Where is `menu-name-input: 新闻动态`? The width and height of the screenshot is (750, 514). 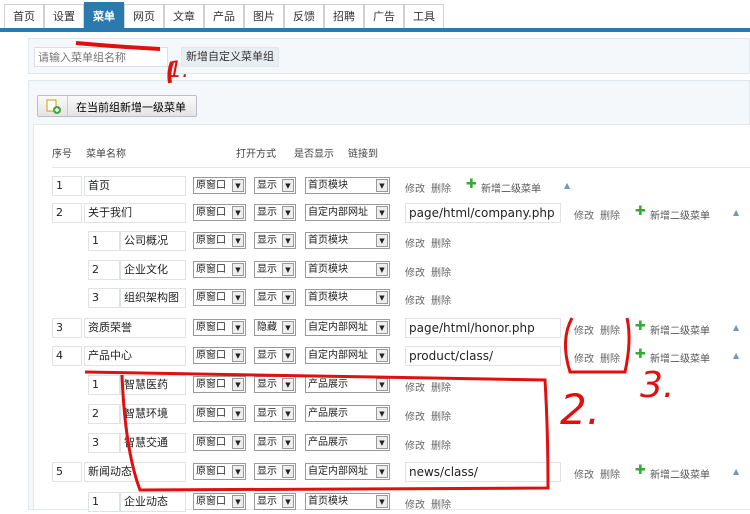
menu-name-input: 新闻动态 is located at coordinates (135, 472).